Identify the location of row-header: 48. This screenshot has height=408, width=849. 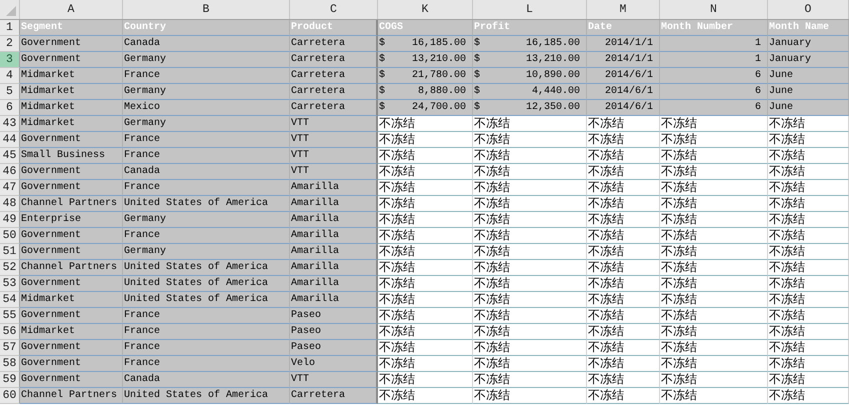
(10, 204).